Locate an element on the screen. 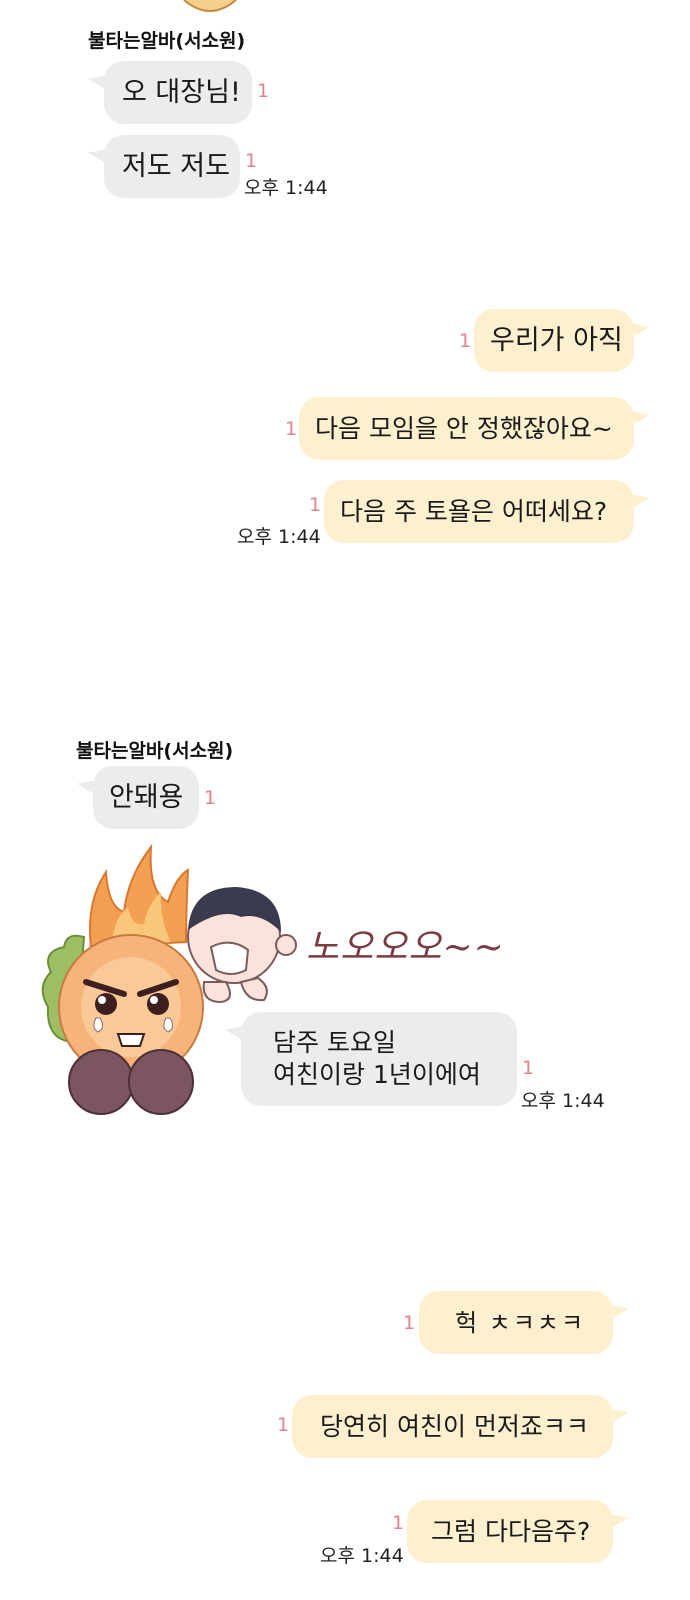 The width and height of the screenshot is (690, 1600). outgoing-message-bubble: 우리가 아직 is located at coordinates (554, 340).